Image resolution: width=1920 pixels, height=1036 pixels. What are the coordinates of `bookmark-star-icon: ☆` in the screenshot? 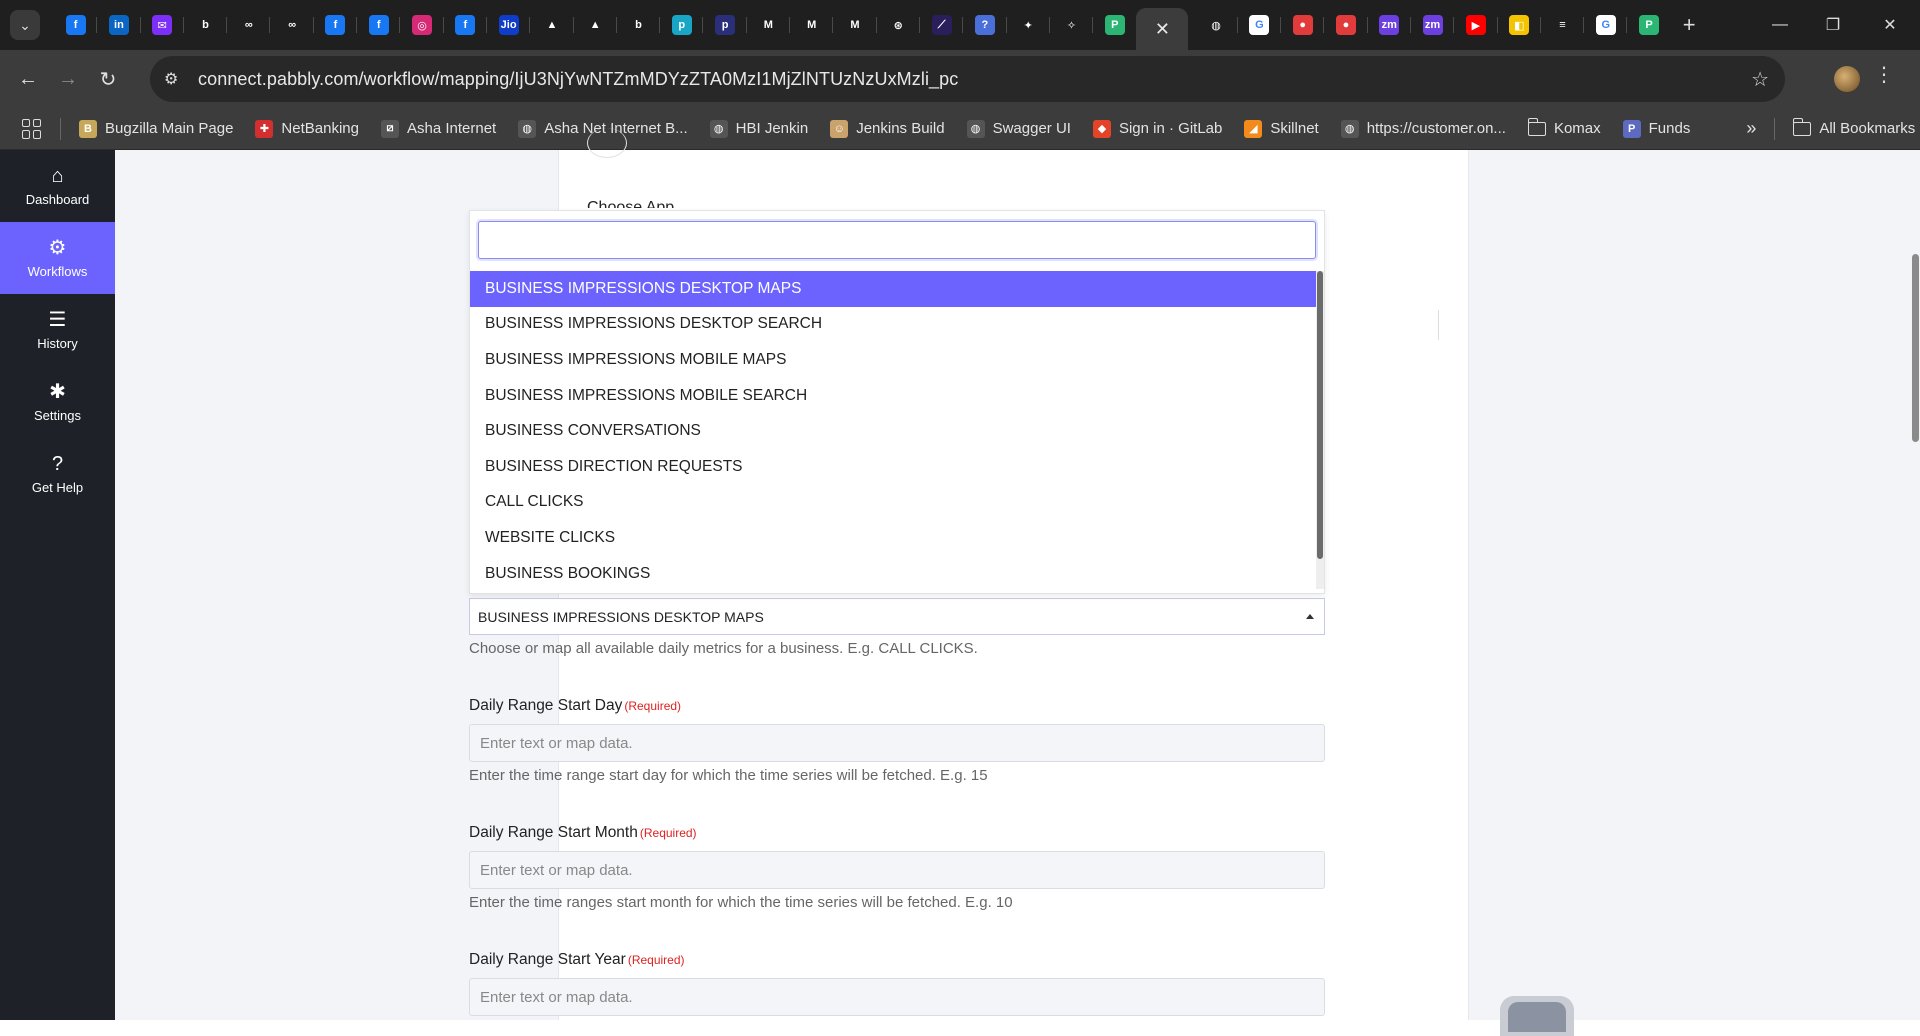 It's located at (1760, 79).